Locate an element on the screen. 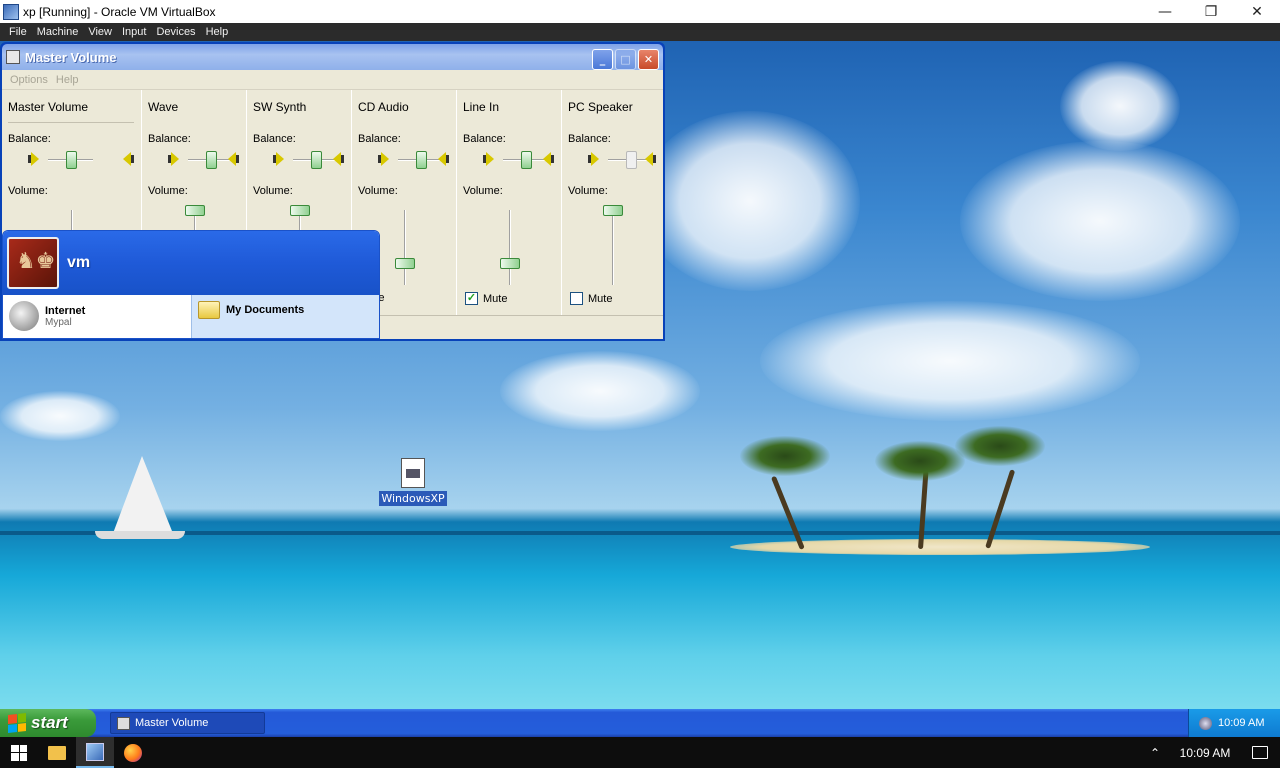 This screenshot has width=1280, height=768. start-item-my-documents: My Documents is located at coordinates (285, 310).